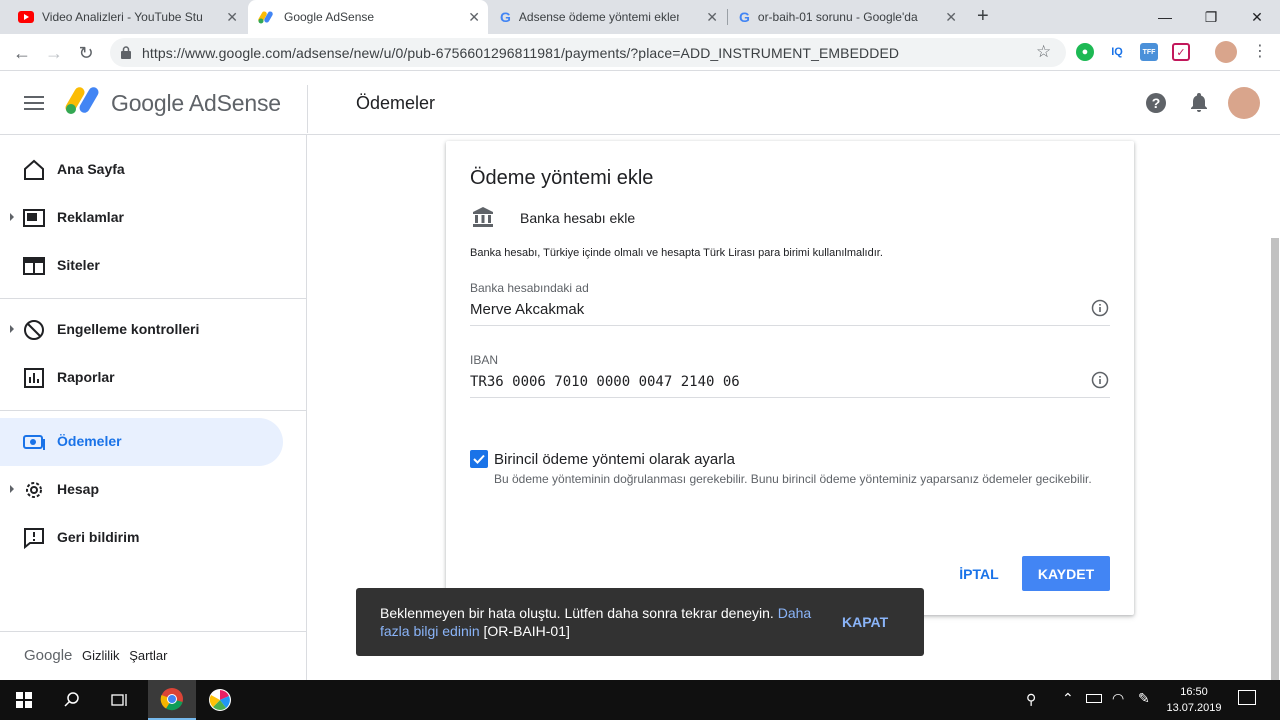  Describe the element at coordinates (141, 378) in the screenshot. I see `sidebar-item-reports: Raporlar` at that location.